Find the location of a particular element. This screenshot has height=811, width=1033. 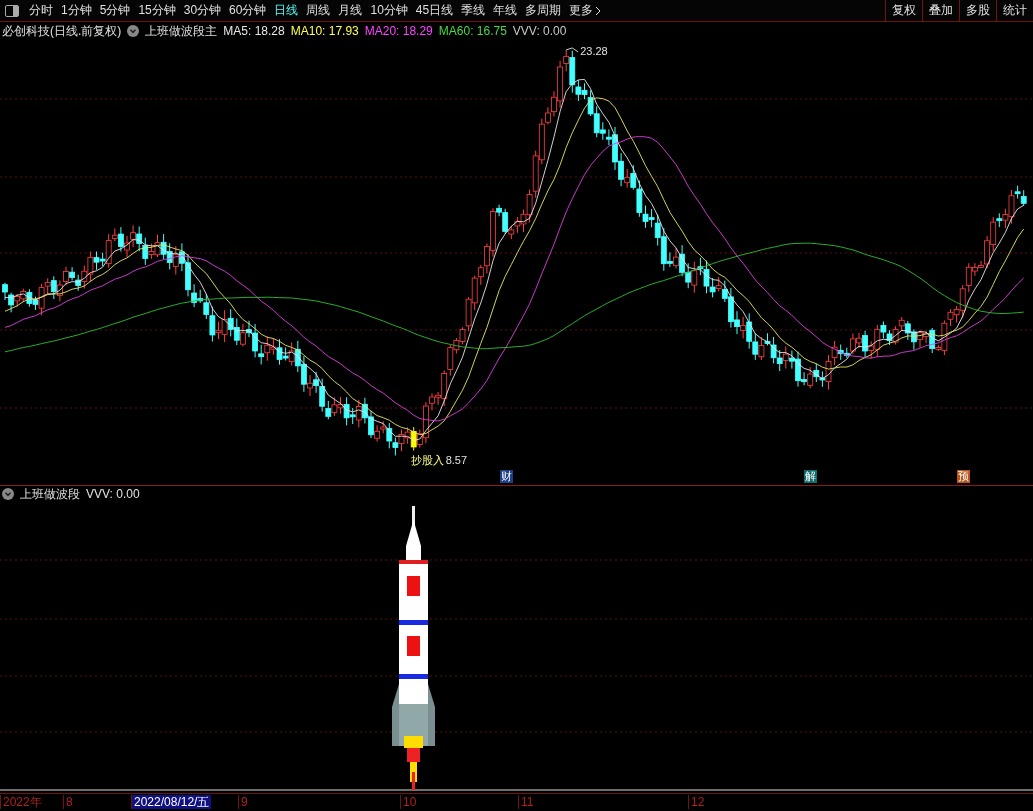

stock-name: 必创科技(日线.前复权) is located at coordinates (62, 31).